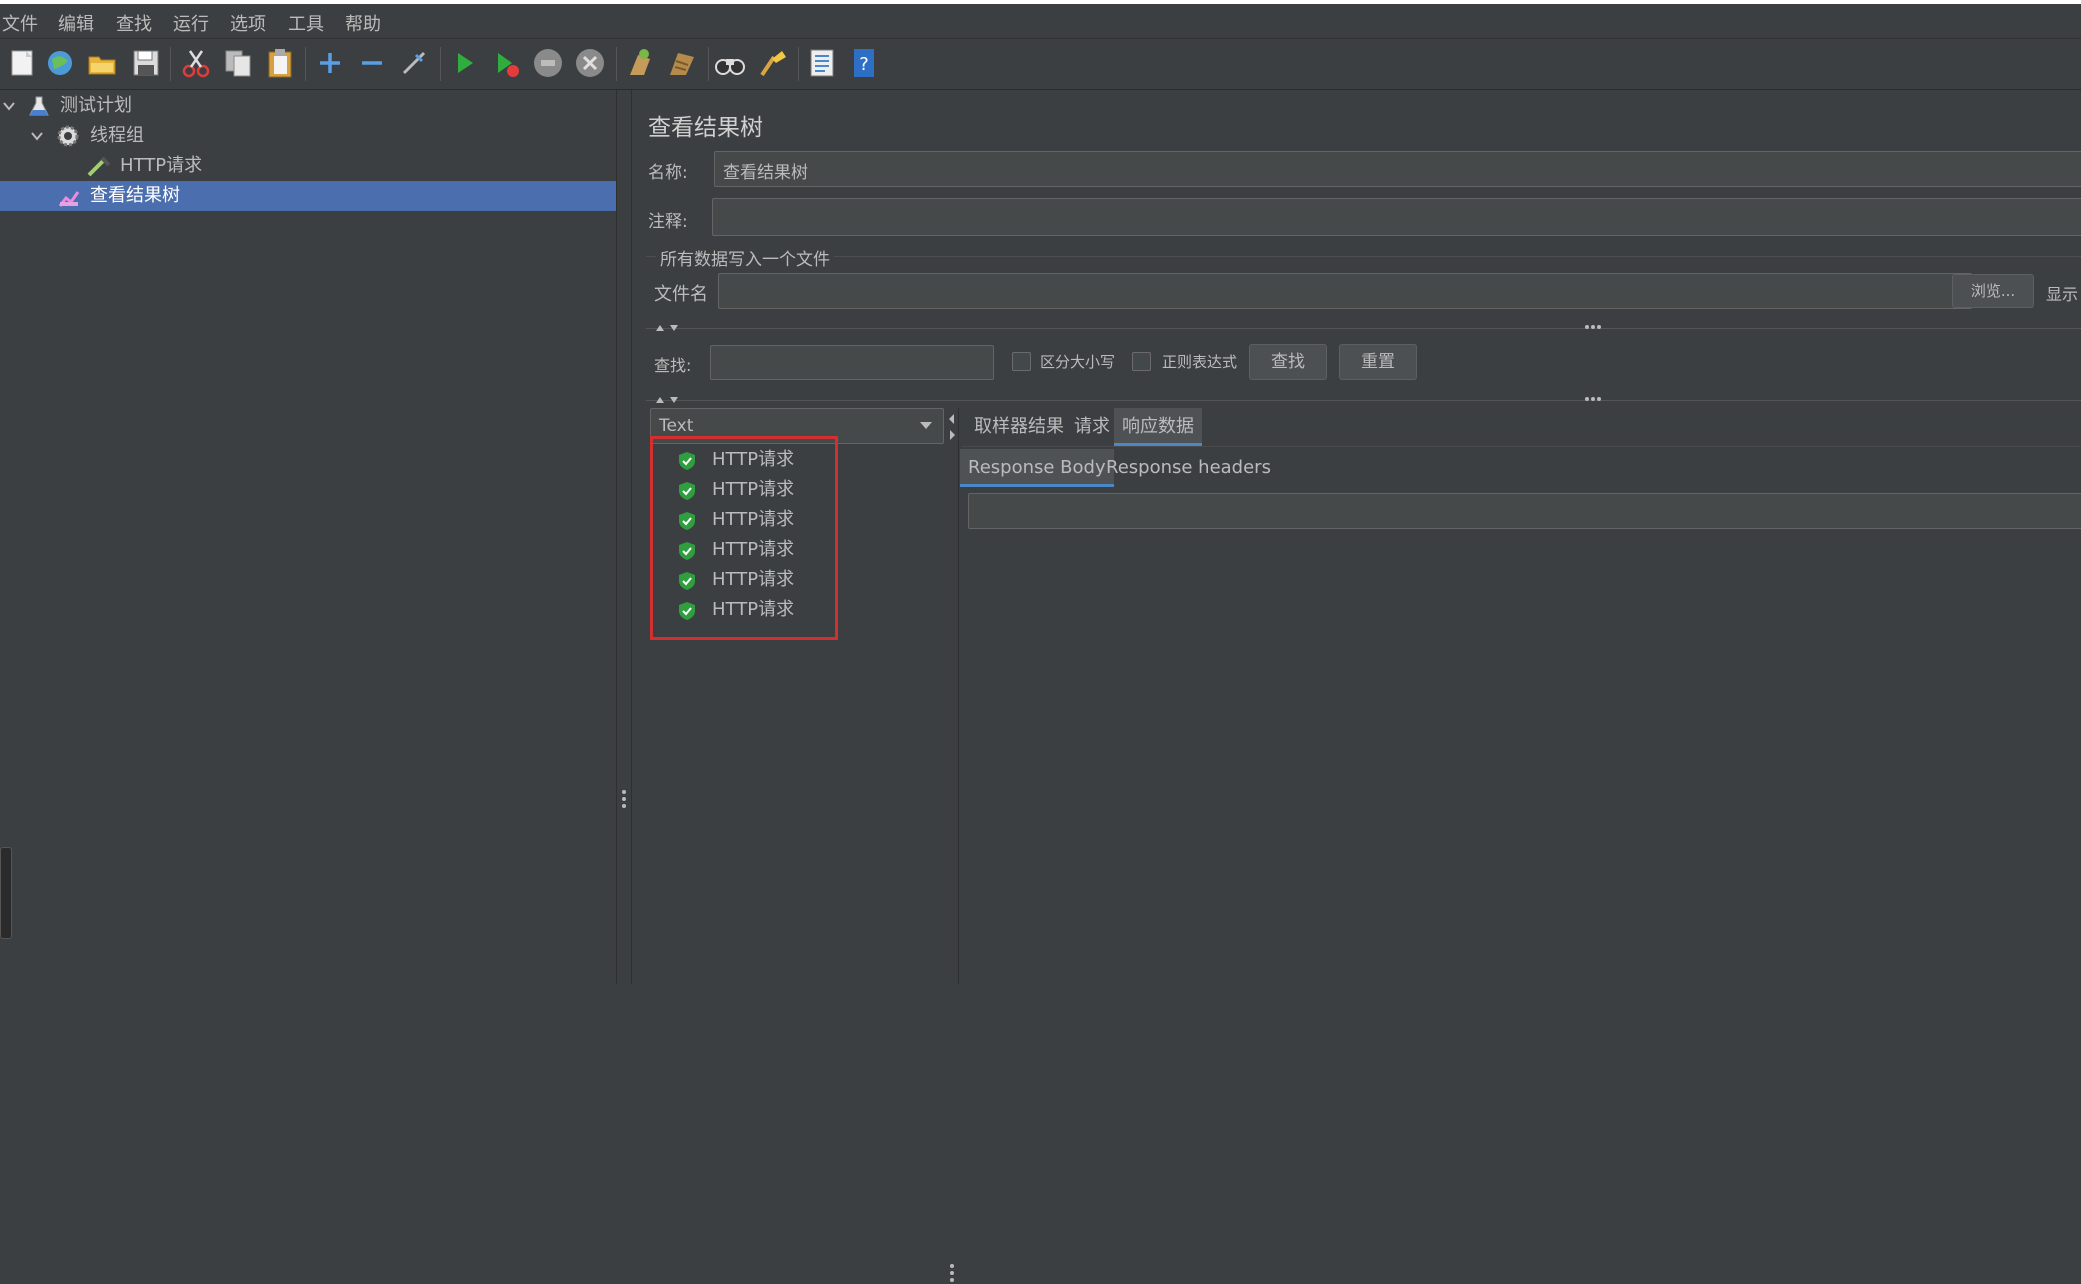 Image resolution: width=2081 pixels, height=1284 pixels. What do you see at coordinates (1396, 217) in the screenshot?
I see `comment-field` at bounding box center [1396, 217].